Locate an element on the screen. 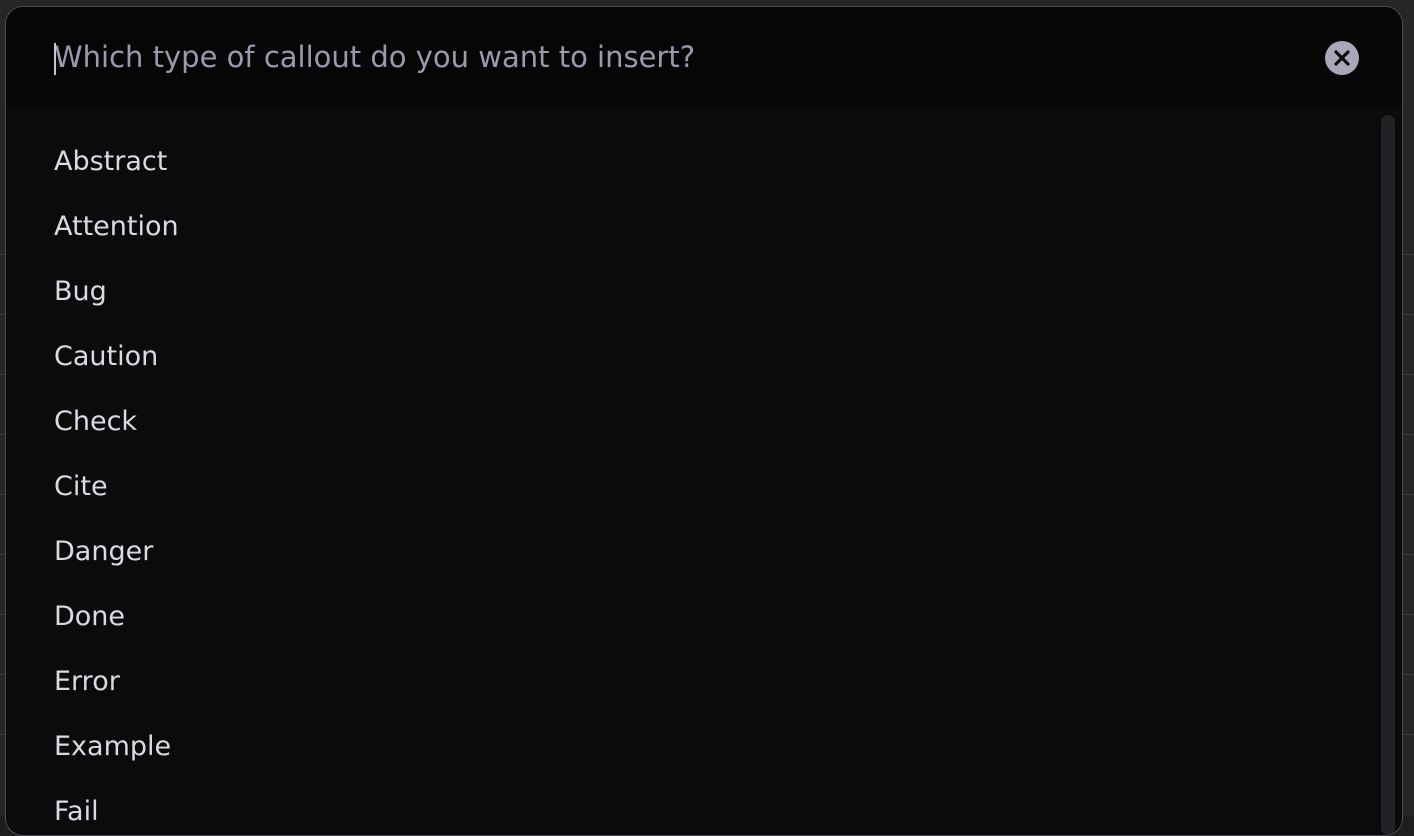  close-button is located at coordinates (1342, 58).